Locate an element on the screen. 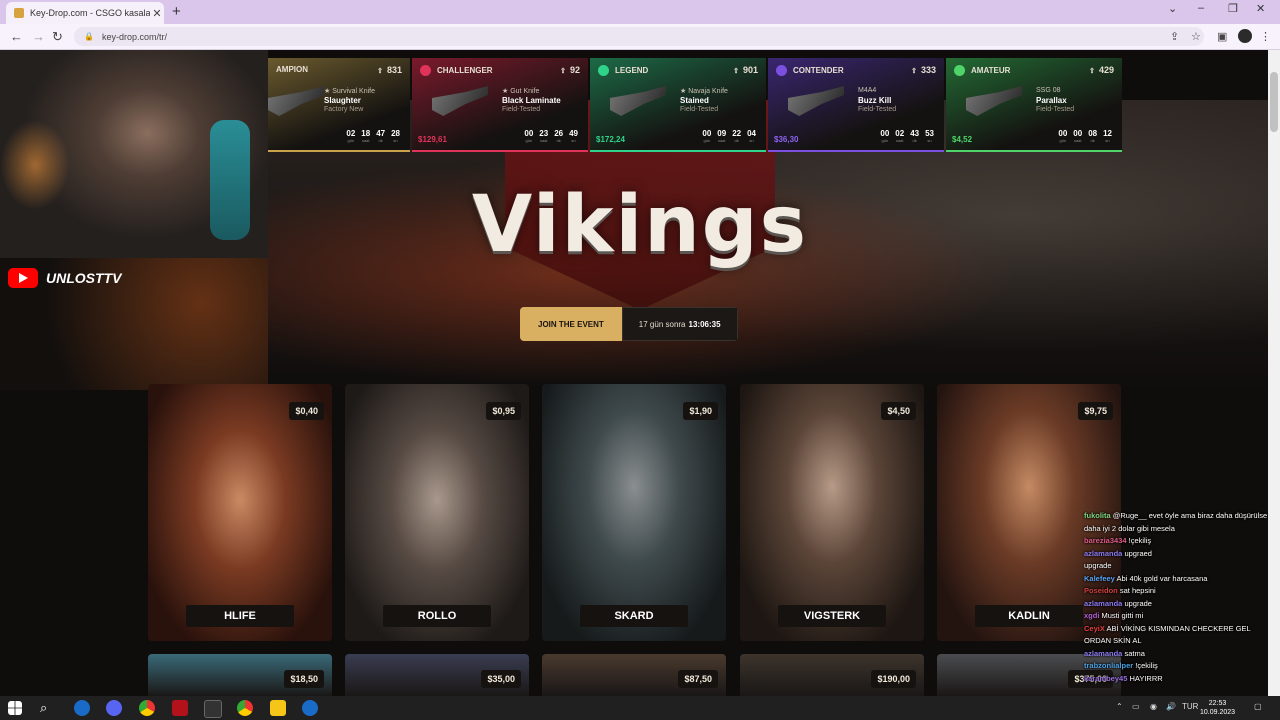 The image size is (1280, 720). volume-icon: 🔊 is located at coordinates (1171, 706).